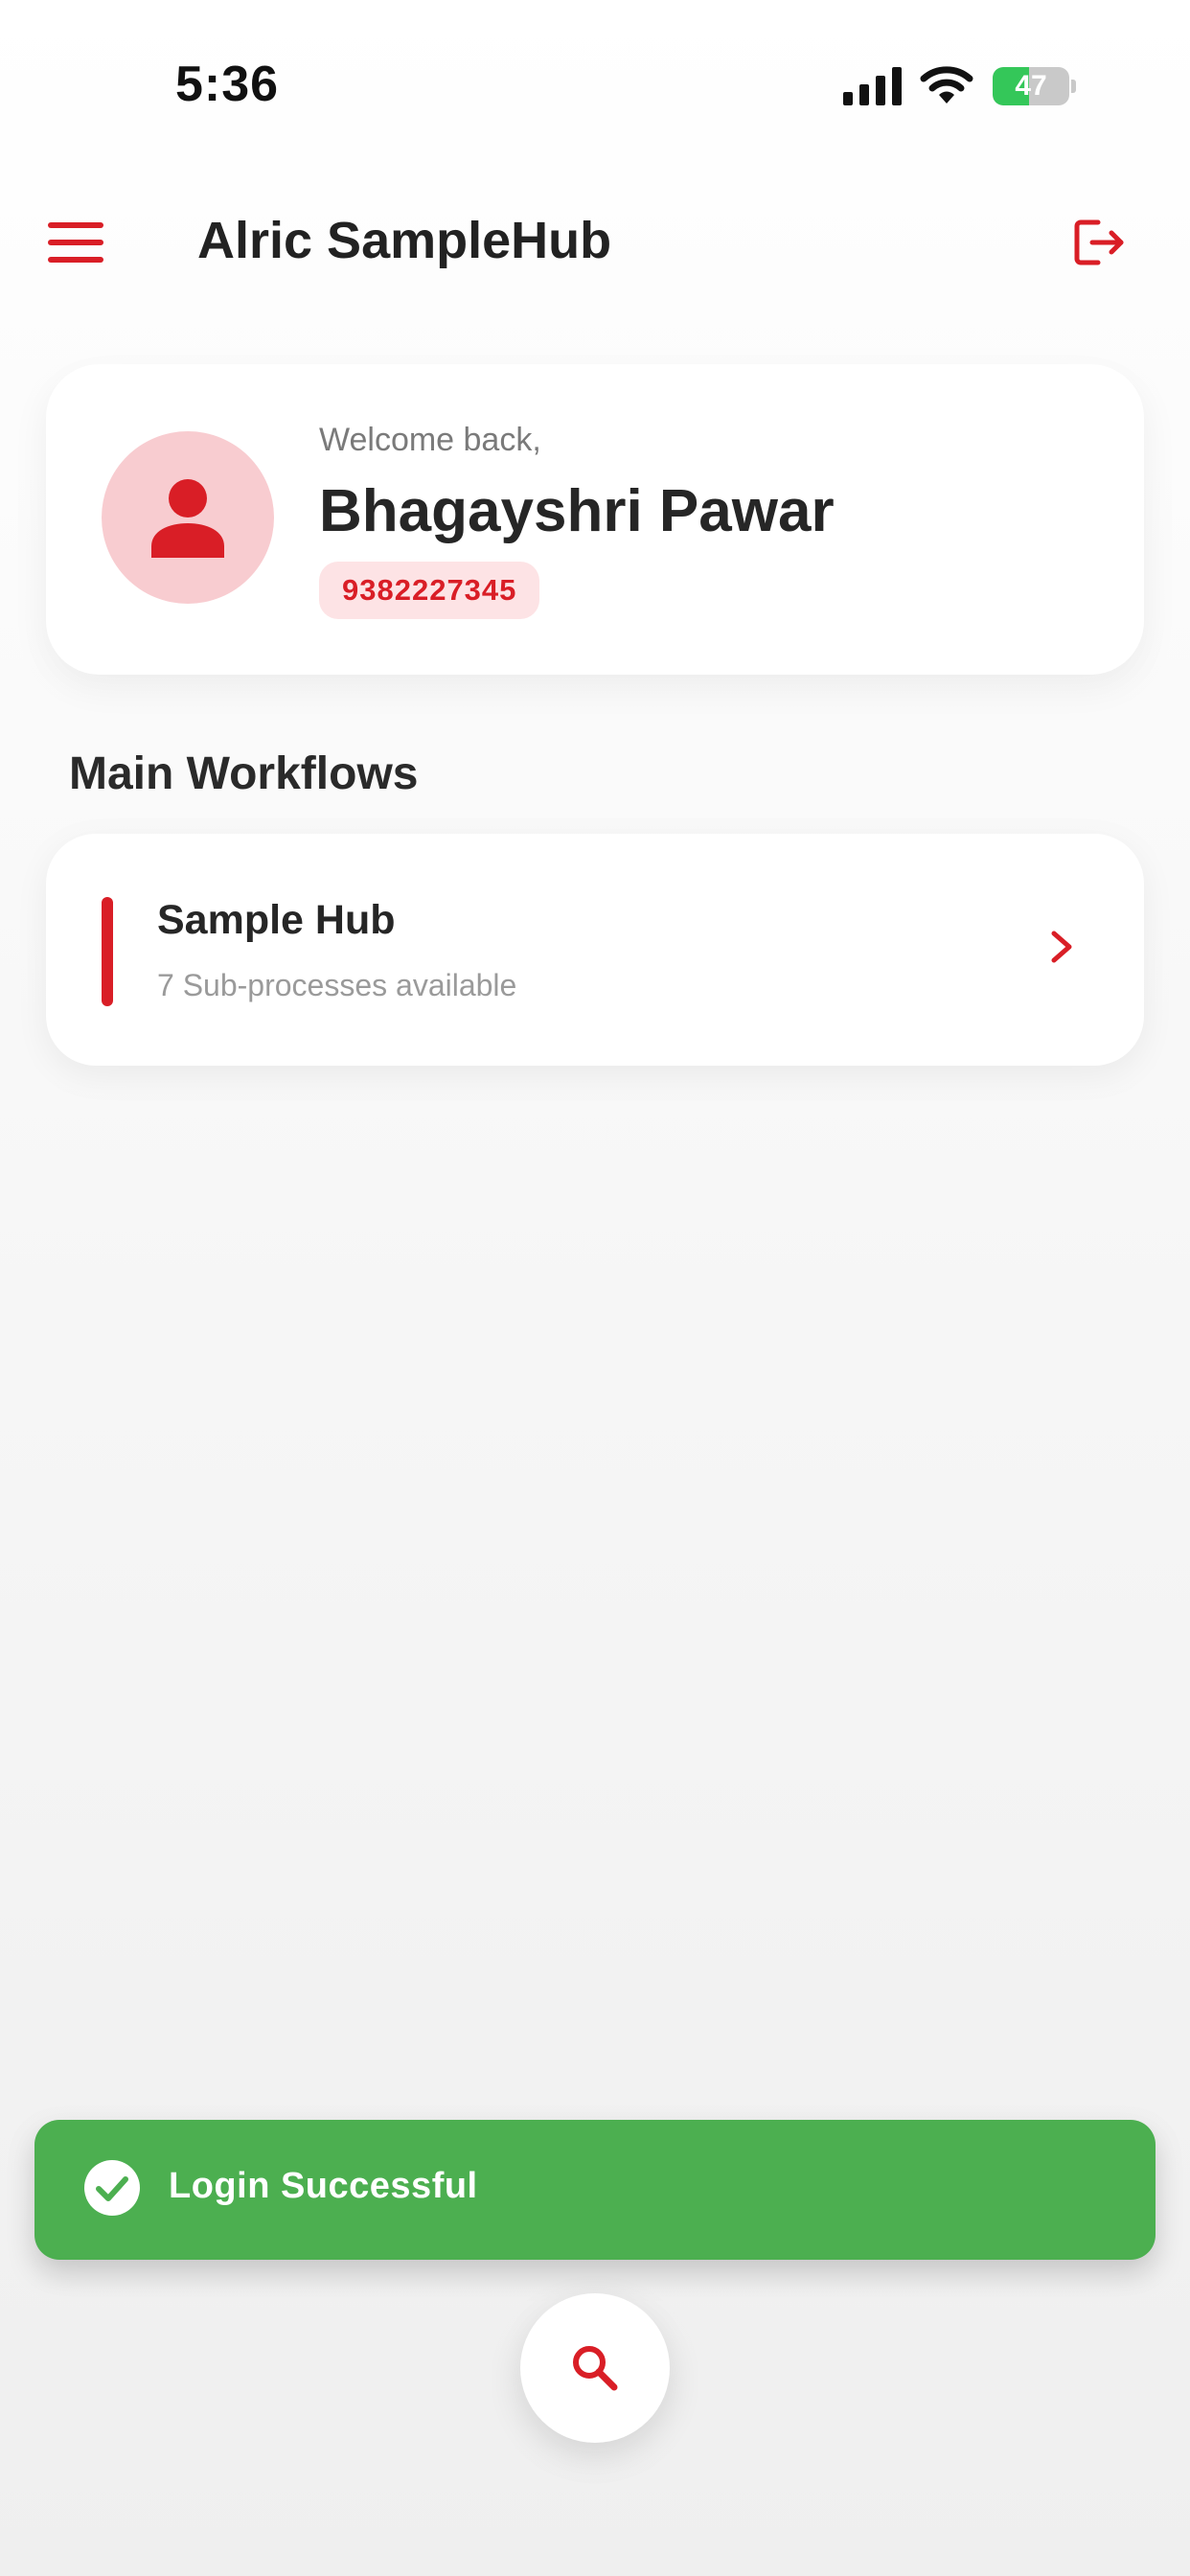 The height and width of the screenshot is (2576, 1190). Describe the element at coordinates (577, 511) in the screenshot. I see `user-name: Bhagayshri Pawar` at that location.